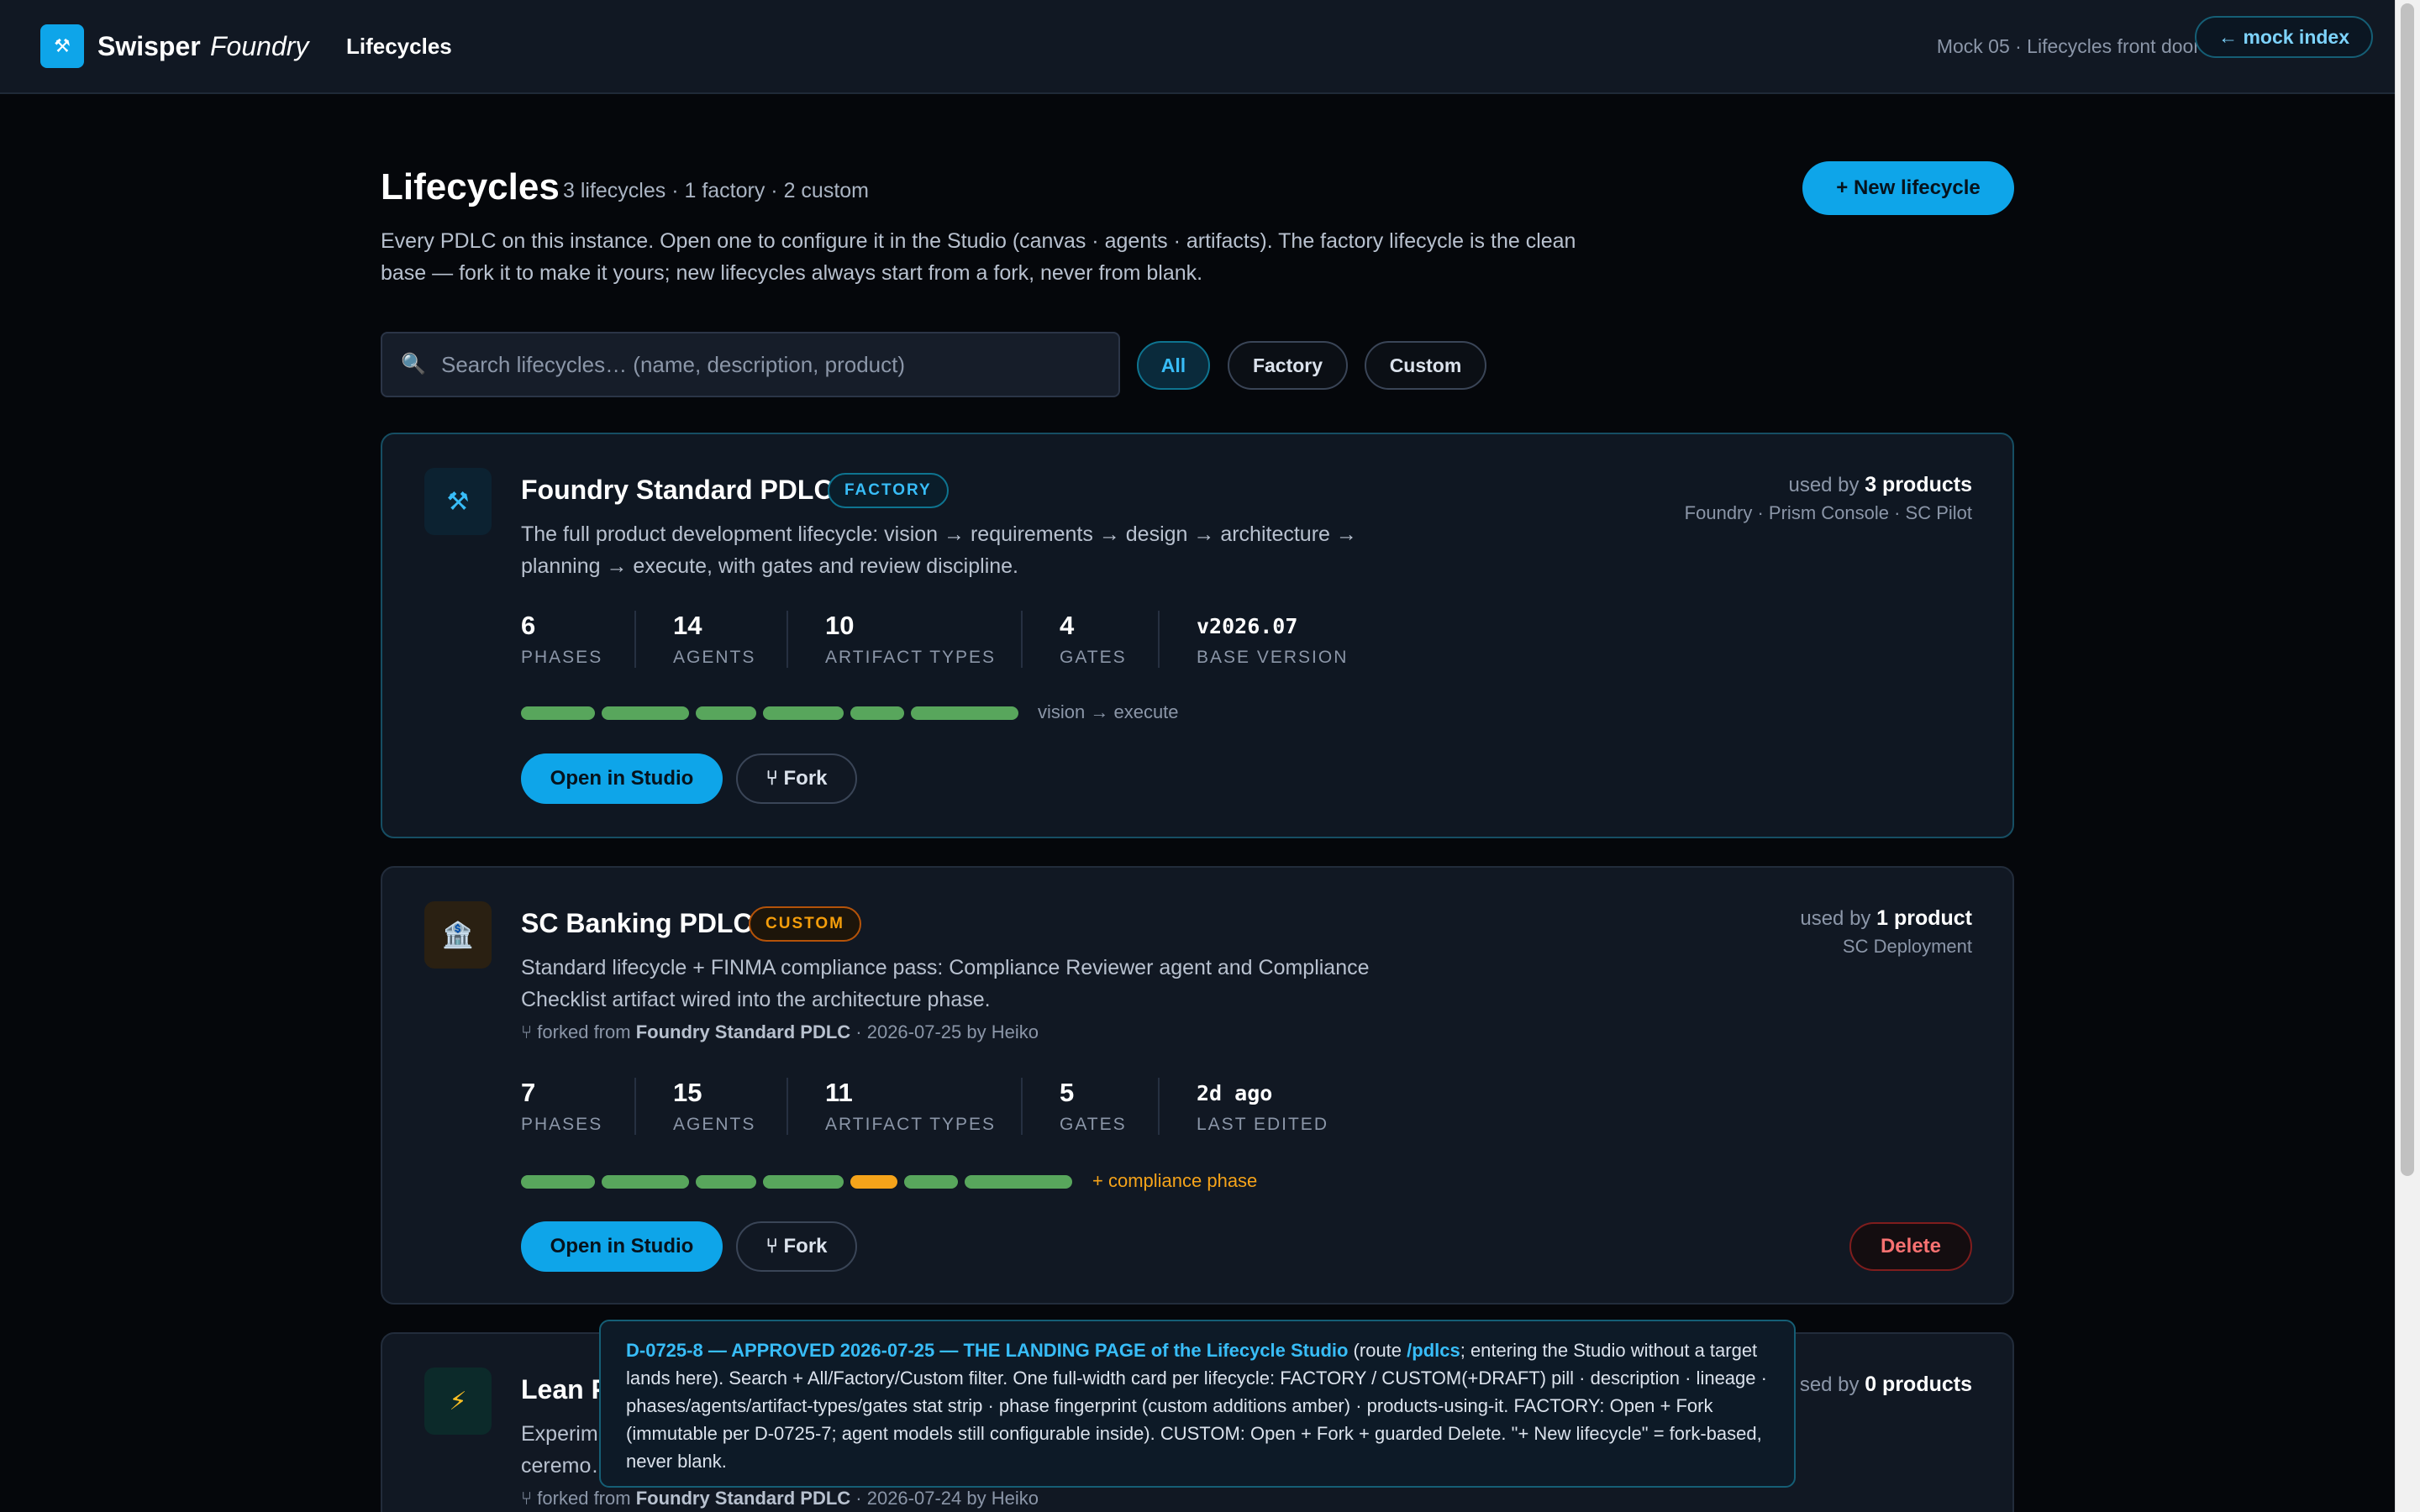 This screenshot has width=2420, height=1512. I want to click on filter-all: All, so click(1173, 365).